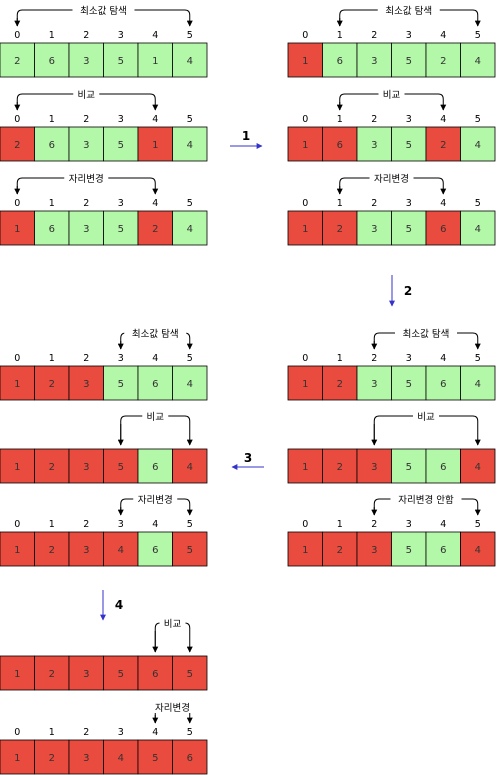 The height and width of the screenshot is (775, 498). Describe the element at coordinates (104, 673) in the screenshot. I see `array-row: 1 2 3 5 6 5` at that location.